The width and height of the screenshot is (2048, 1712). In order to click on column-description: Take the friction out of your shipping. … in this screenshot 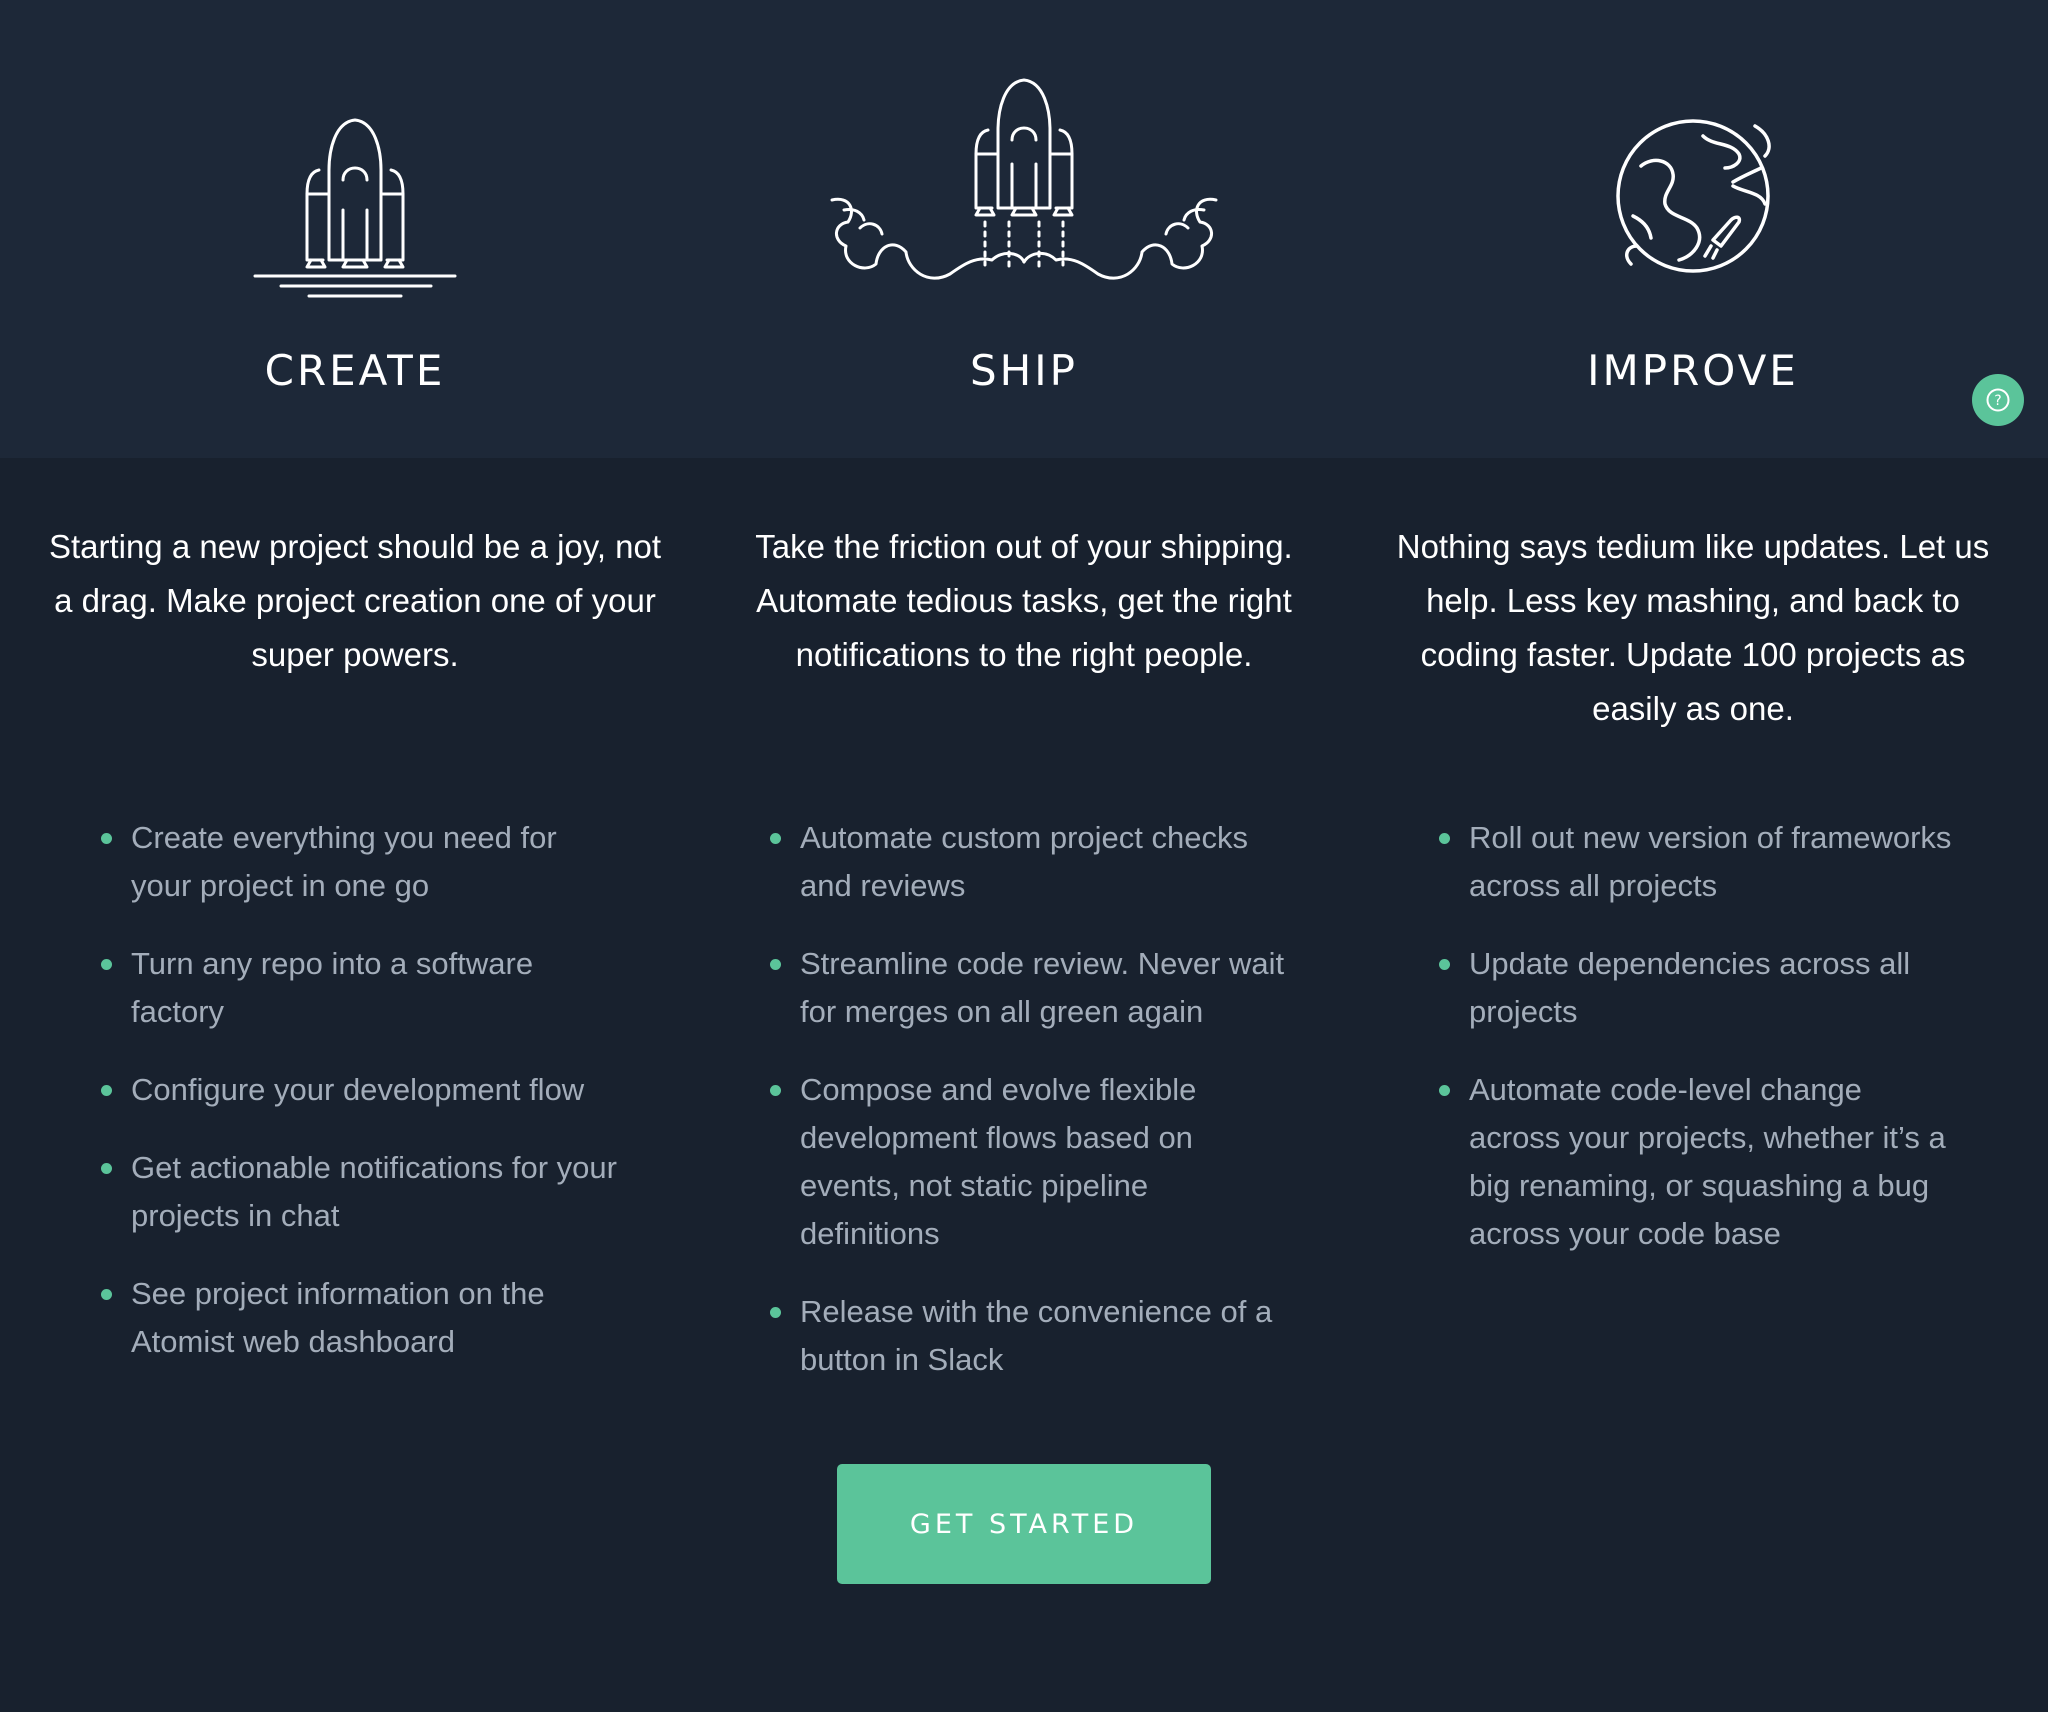, I will do `click(1024, 600)`.